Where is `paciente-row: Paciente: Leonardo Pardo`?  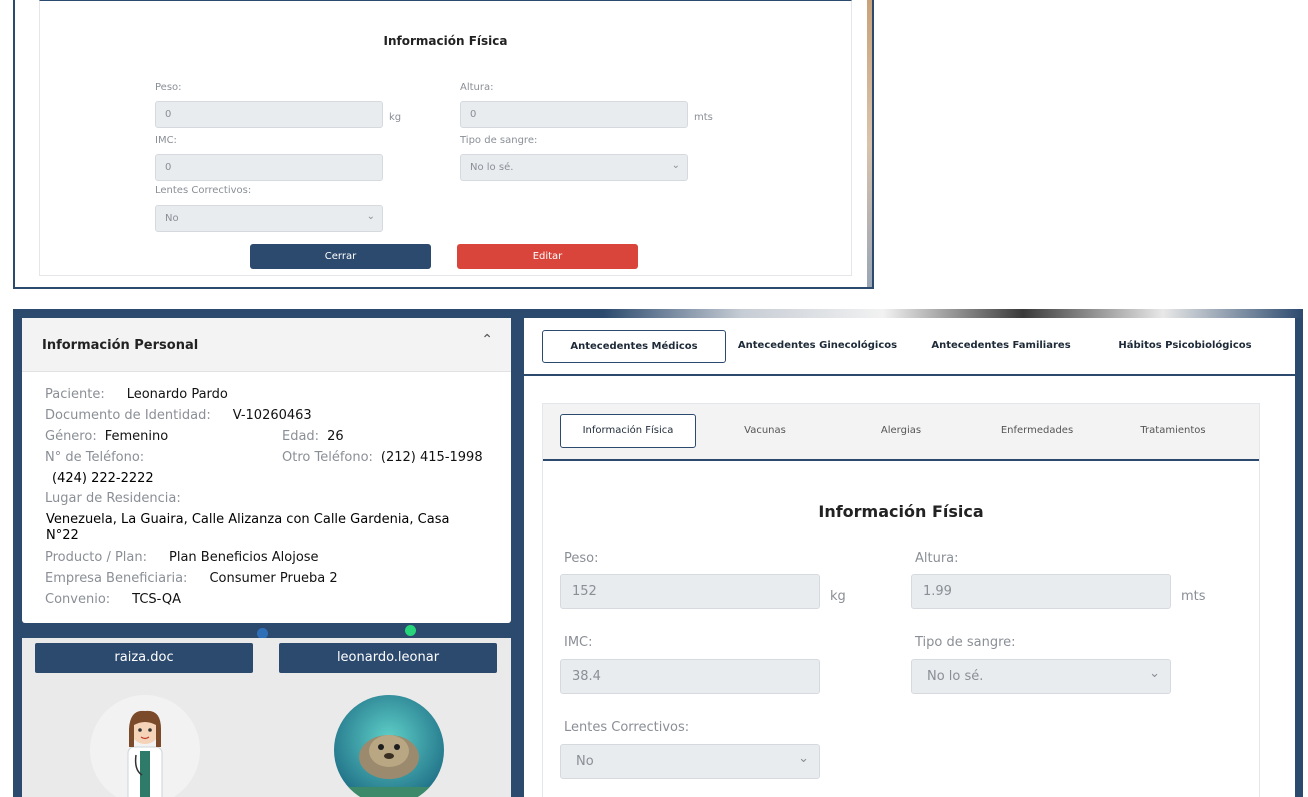
paciente-row: Paciente: Leonardo Pardo is located at coordinates (136, 394).